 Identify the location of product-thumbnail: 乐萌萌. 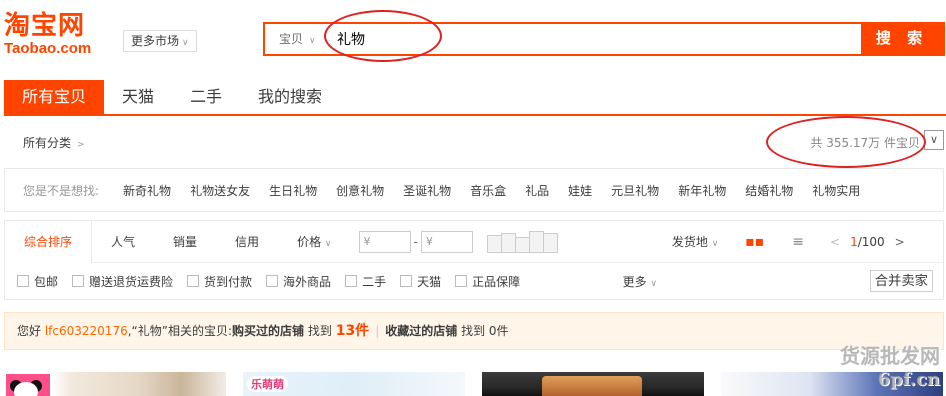
(354, 384).